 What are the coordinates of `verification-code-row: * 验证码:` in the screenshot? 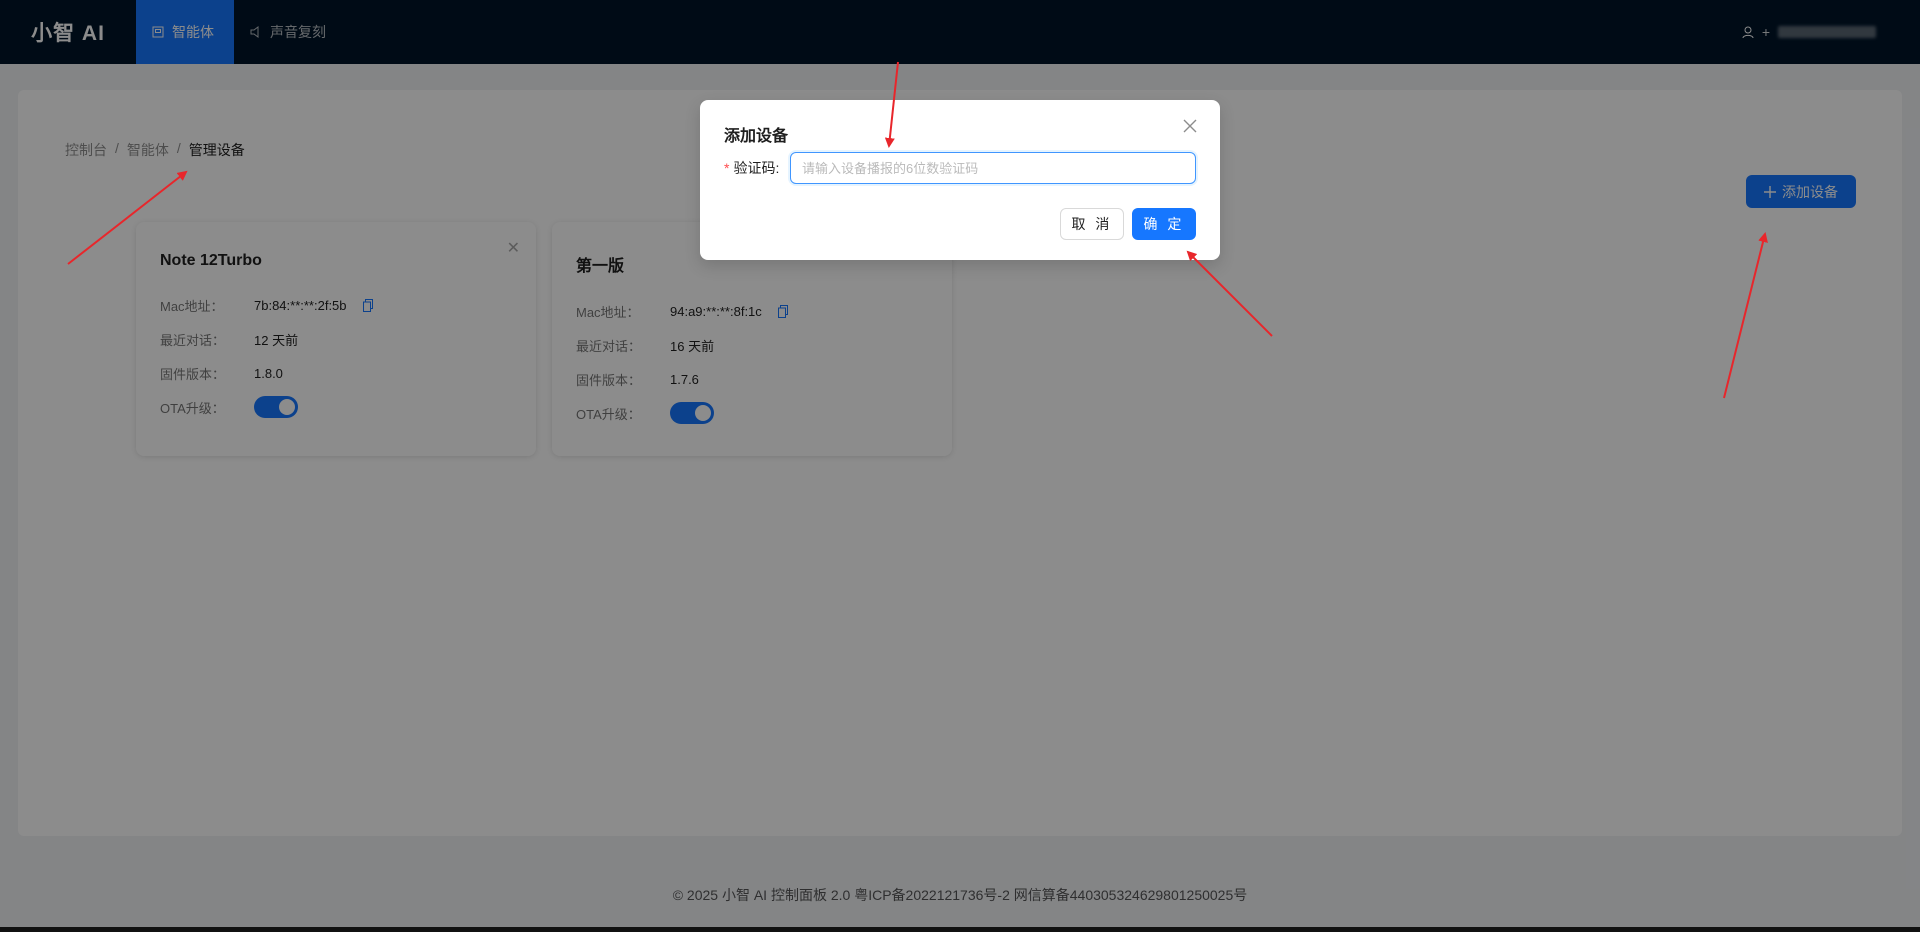 It's located at (960, 168).